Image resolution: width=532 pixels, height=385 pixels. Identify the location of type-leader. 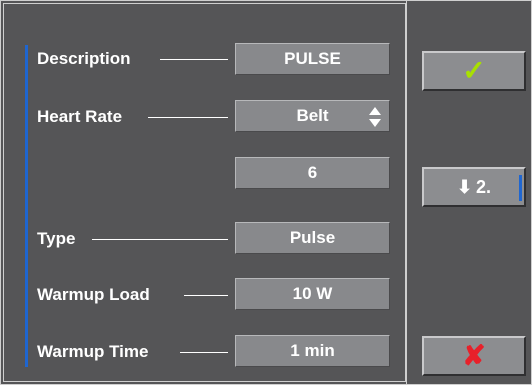
(160, 239).